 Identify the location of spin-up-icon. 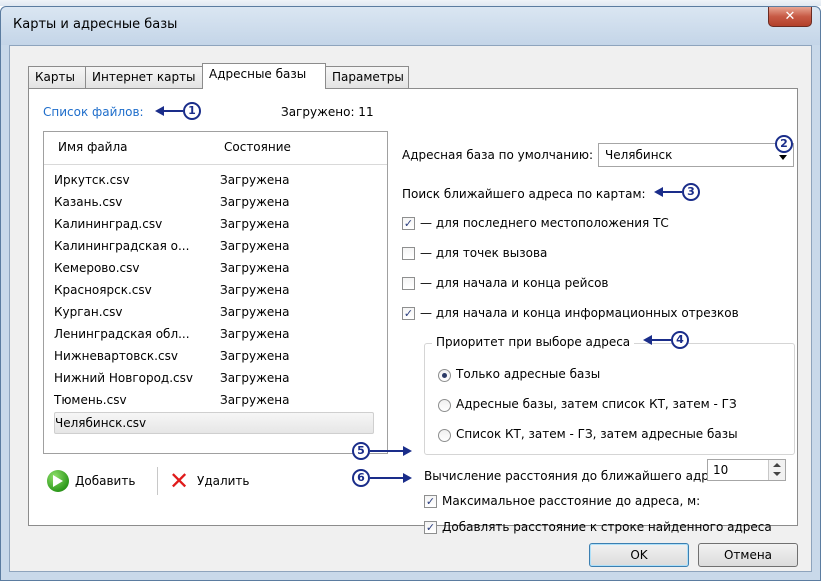
(777, 465).